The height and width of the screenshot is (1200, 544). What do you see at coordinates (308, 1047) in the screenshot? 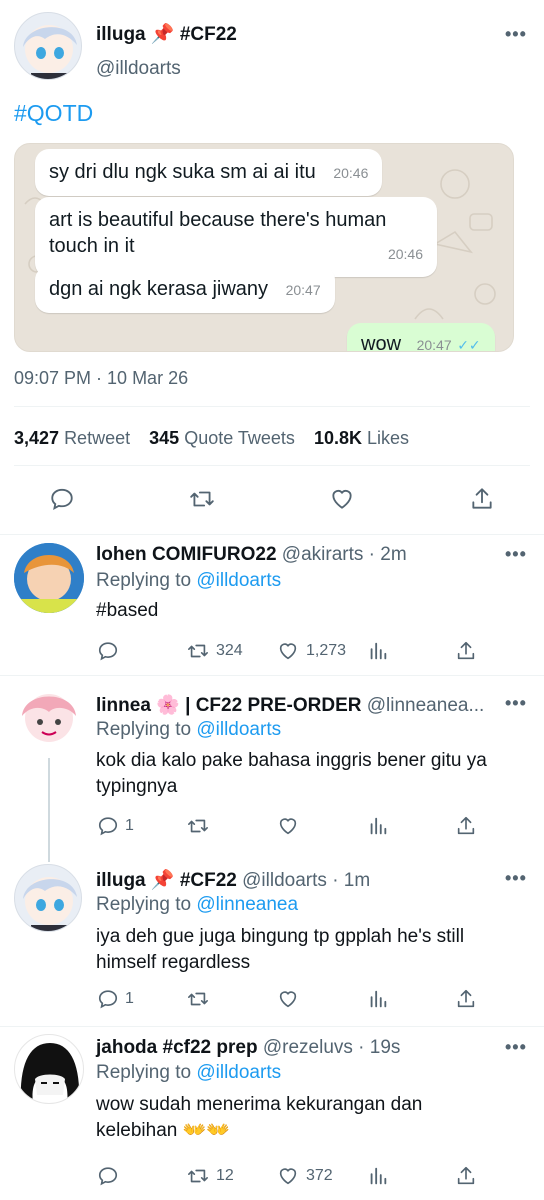
I see `author-handle: @rezeluvs` at bounding box center [308, 1047].